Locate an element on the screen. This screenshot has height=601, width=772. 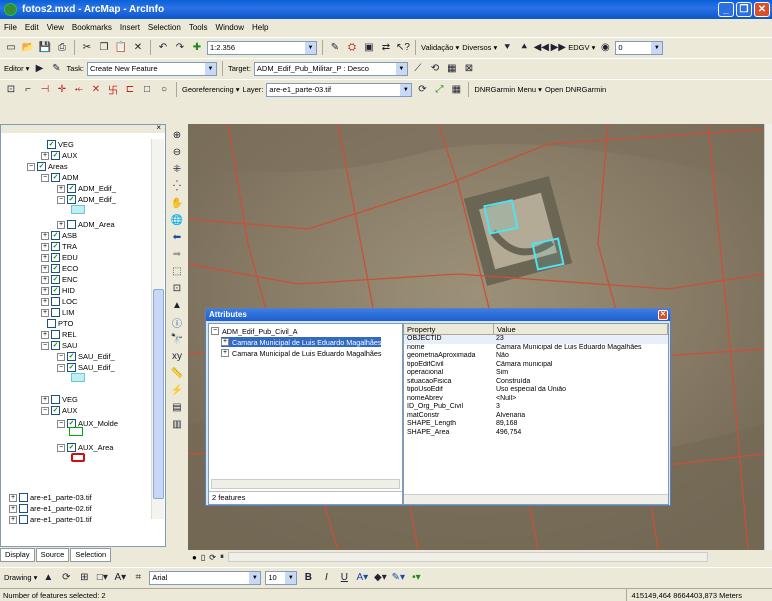
previous-icon: ◀◀ is located at coordinates (541, 48).